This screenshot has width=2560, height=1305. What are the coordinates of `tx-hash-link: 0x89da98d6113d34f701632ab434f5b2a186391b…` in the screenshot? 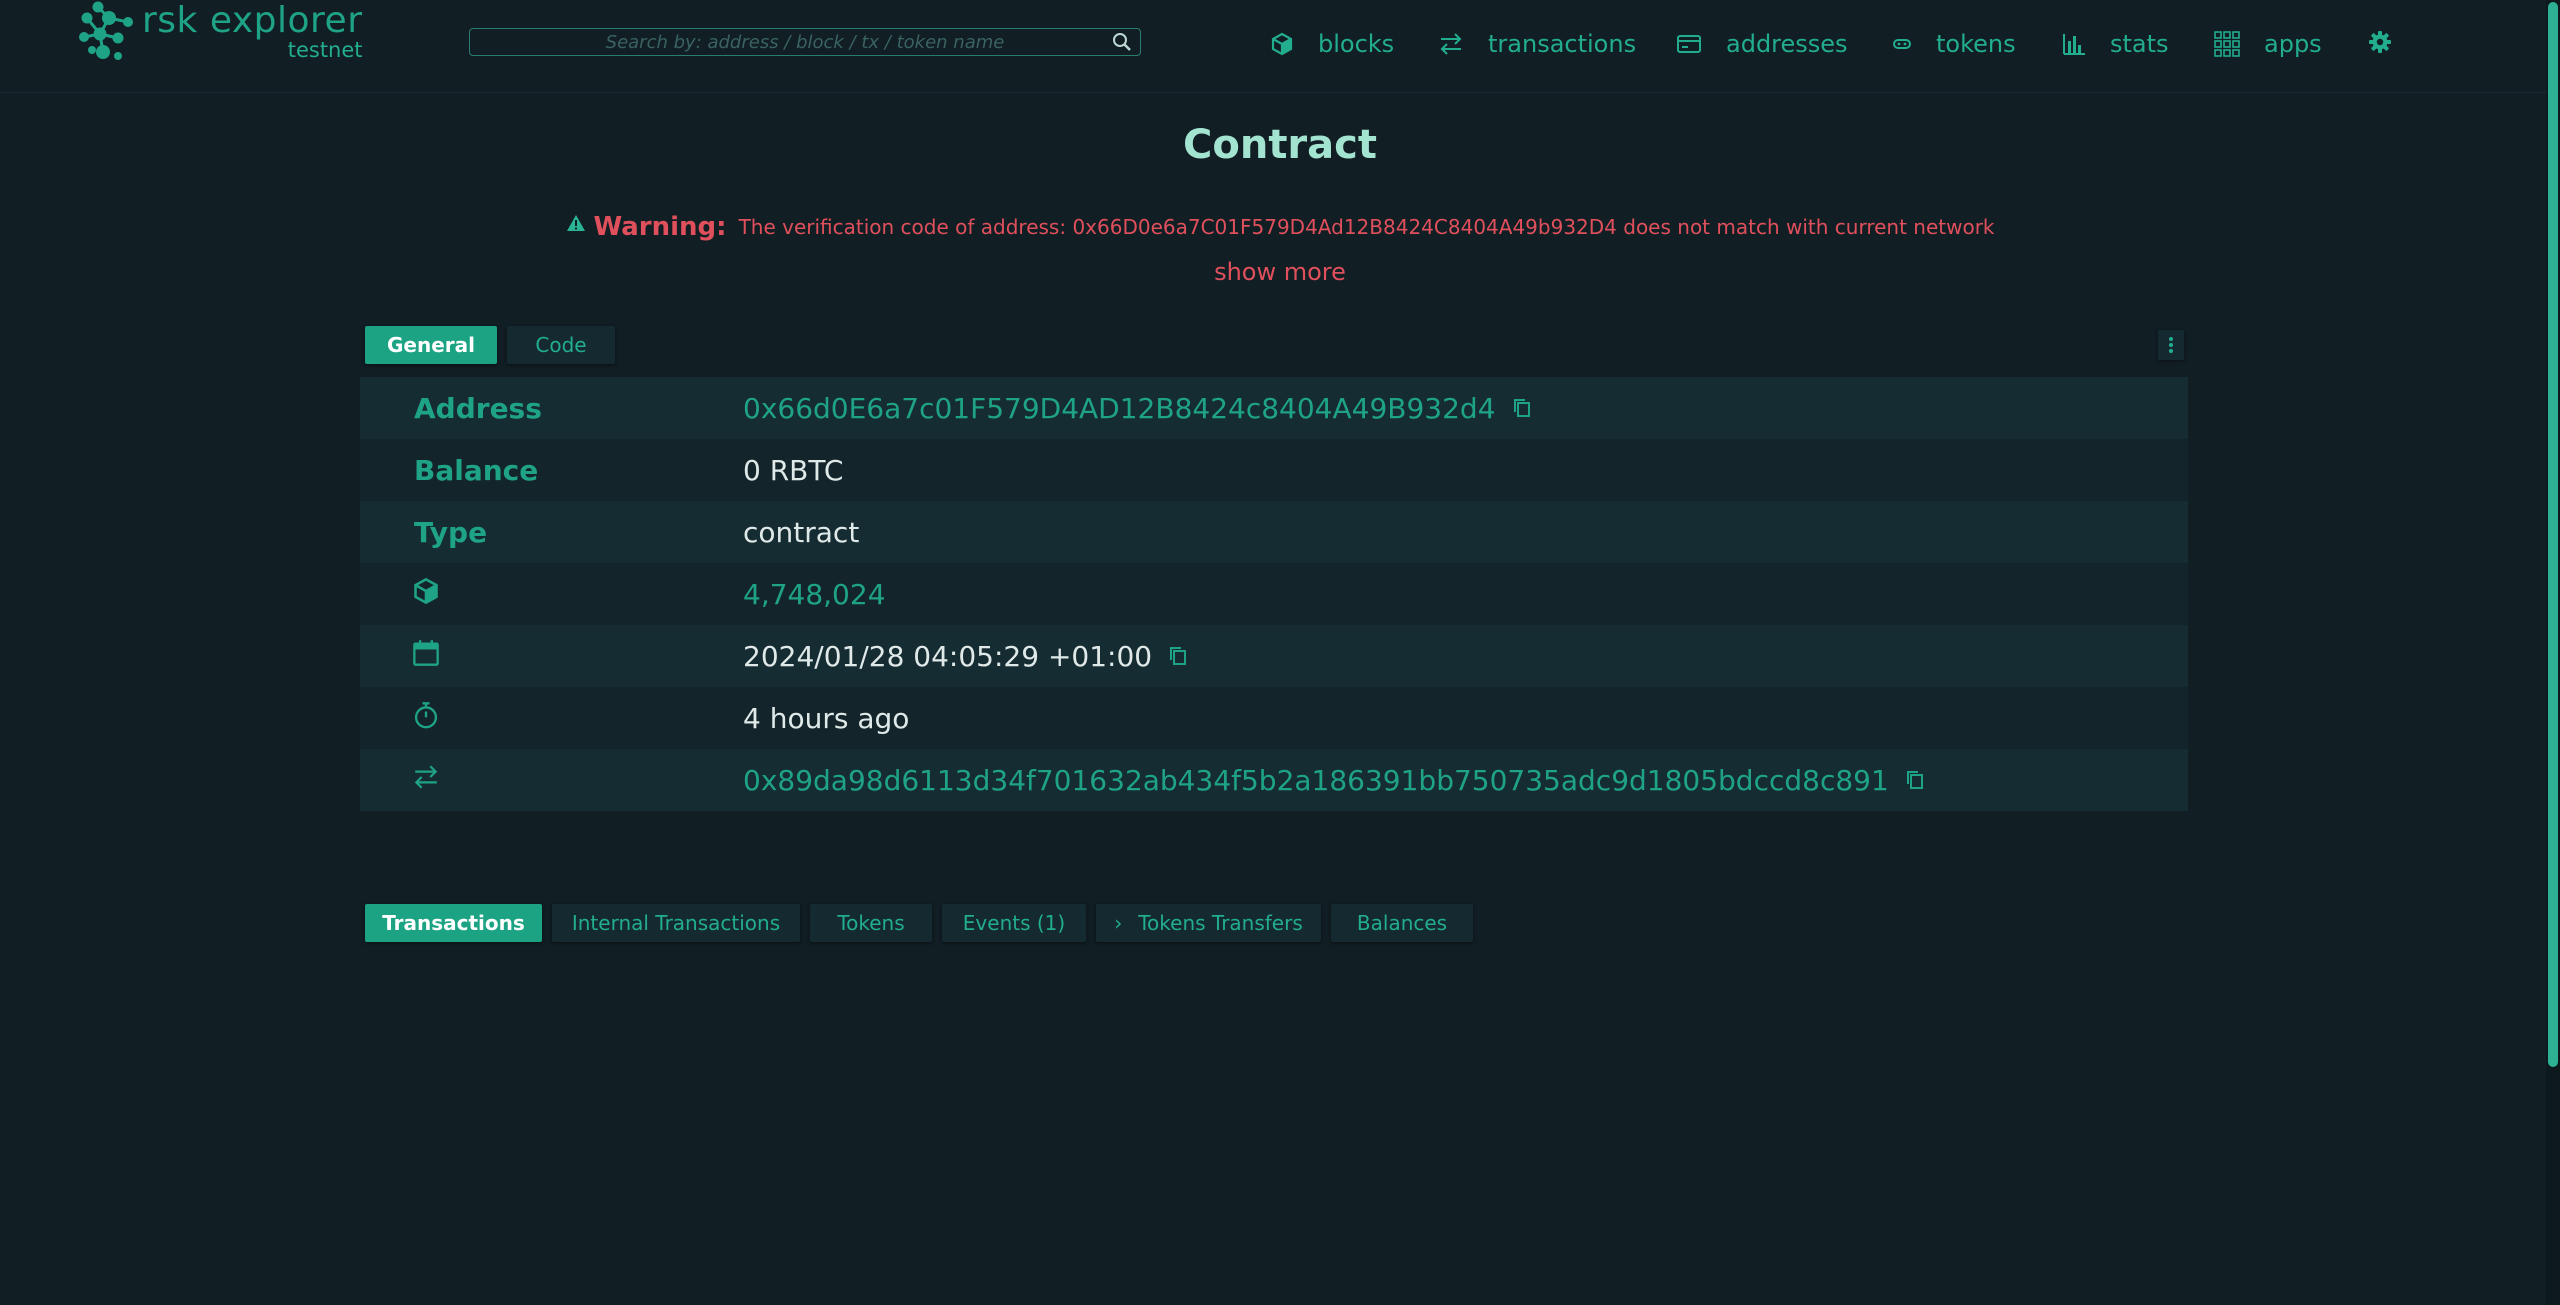 It's located at (1316, 780).